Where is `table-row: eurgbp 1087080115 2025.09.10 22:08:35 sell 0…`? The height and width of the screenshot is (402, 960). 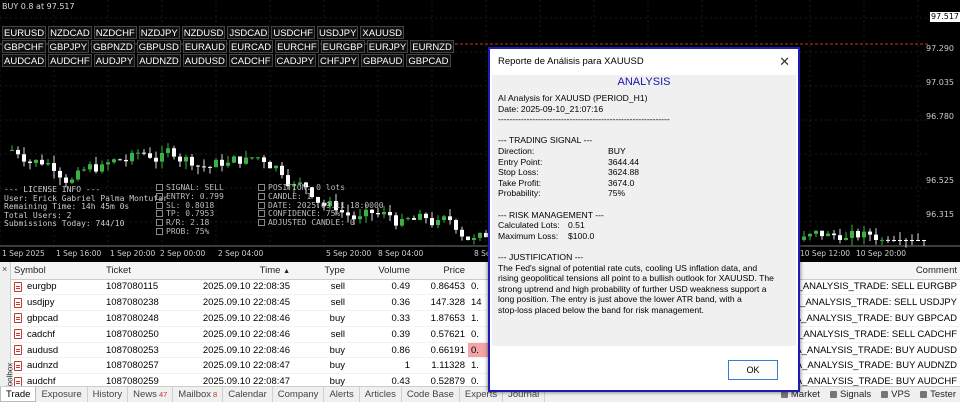
table-row: eurgbp 1087080115 2025.09.10 22:08:35 sell 0… is located at coordinates (485, 287).